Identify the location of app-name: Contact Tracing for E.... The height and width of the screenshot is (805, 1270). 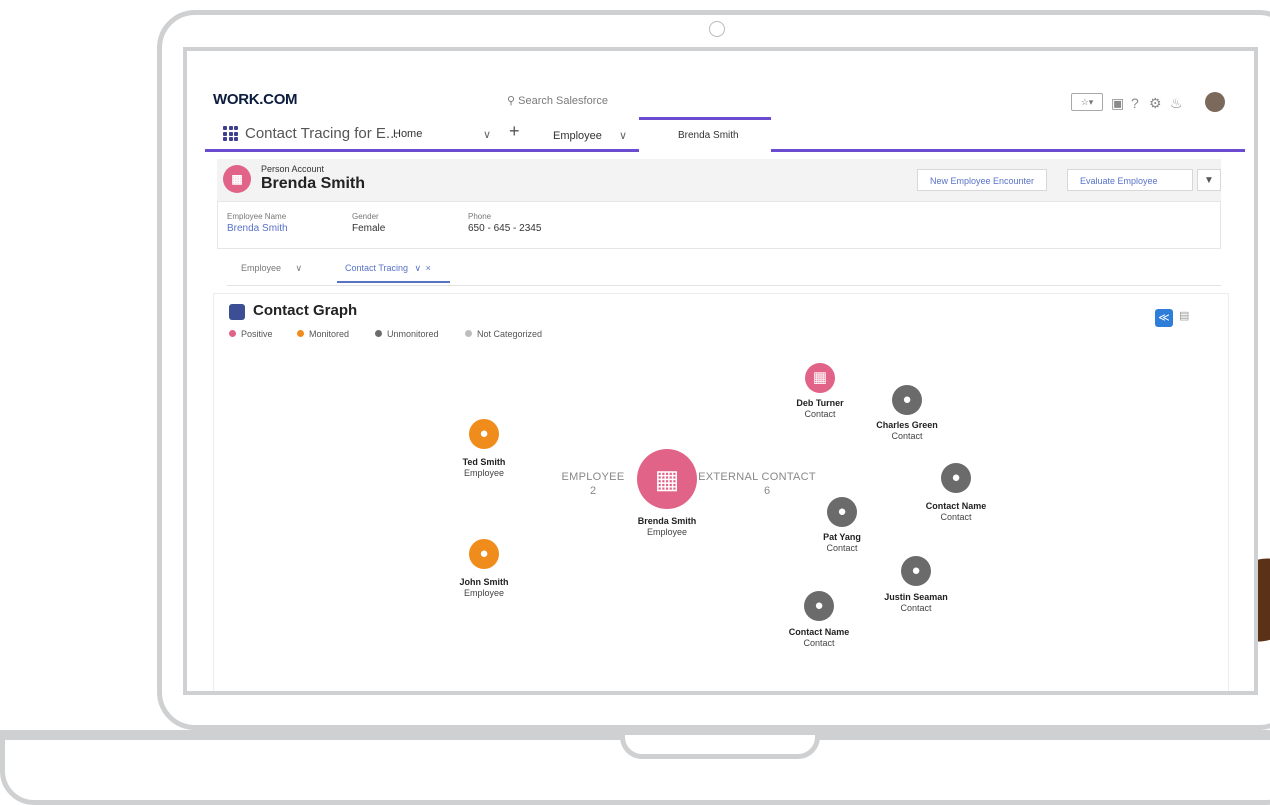
(322, 133).